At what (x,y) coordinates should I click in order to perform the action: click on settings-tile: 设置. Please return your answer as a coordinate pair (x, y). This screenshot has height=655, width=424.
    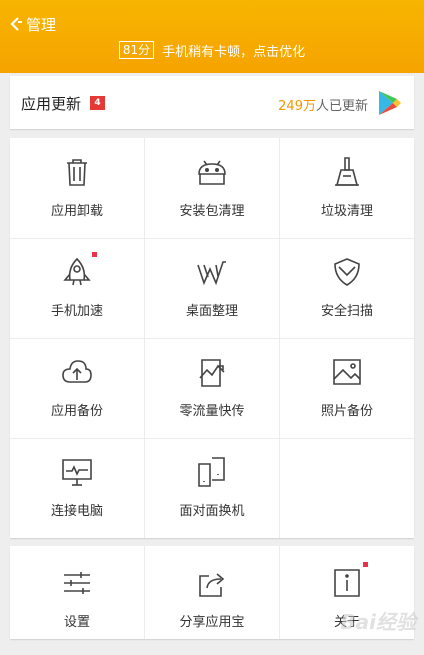
    Looking at the image, I should click on (77, 592).